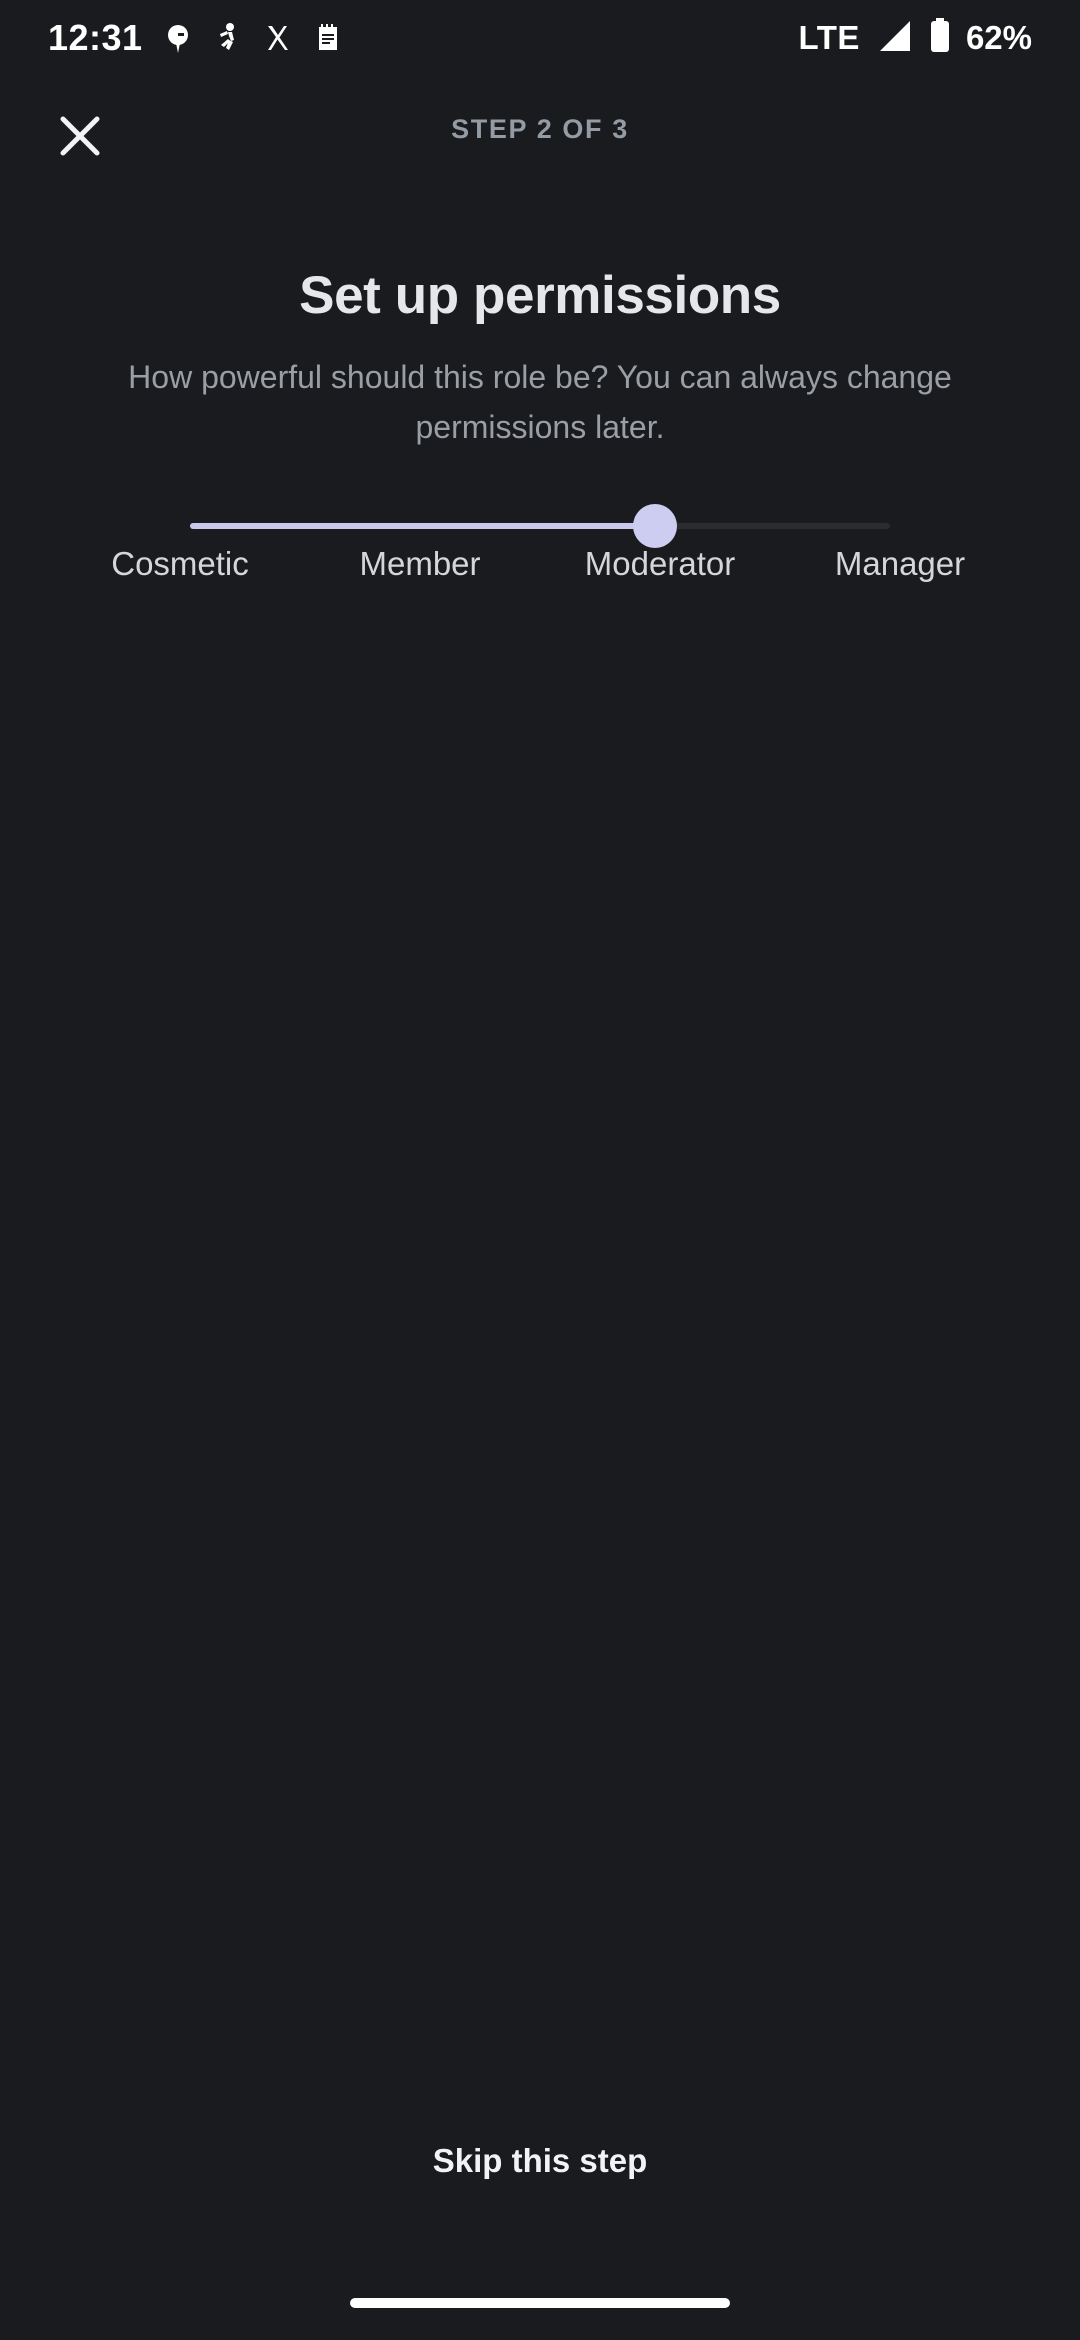 The image size is (1080, 2340). Describe the element at coordinates (278, 38) in the screenshot. I see `x-app-icon` at that location.